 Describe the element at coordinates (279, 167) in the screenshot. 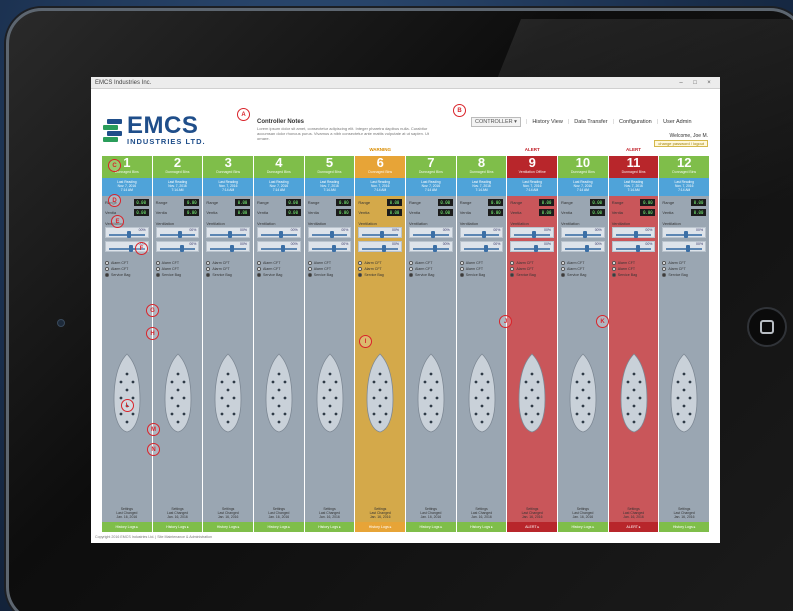

I see `channel-header: 4 Dunnaged Bins` at that location.